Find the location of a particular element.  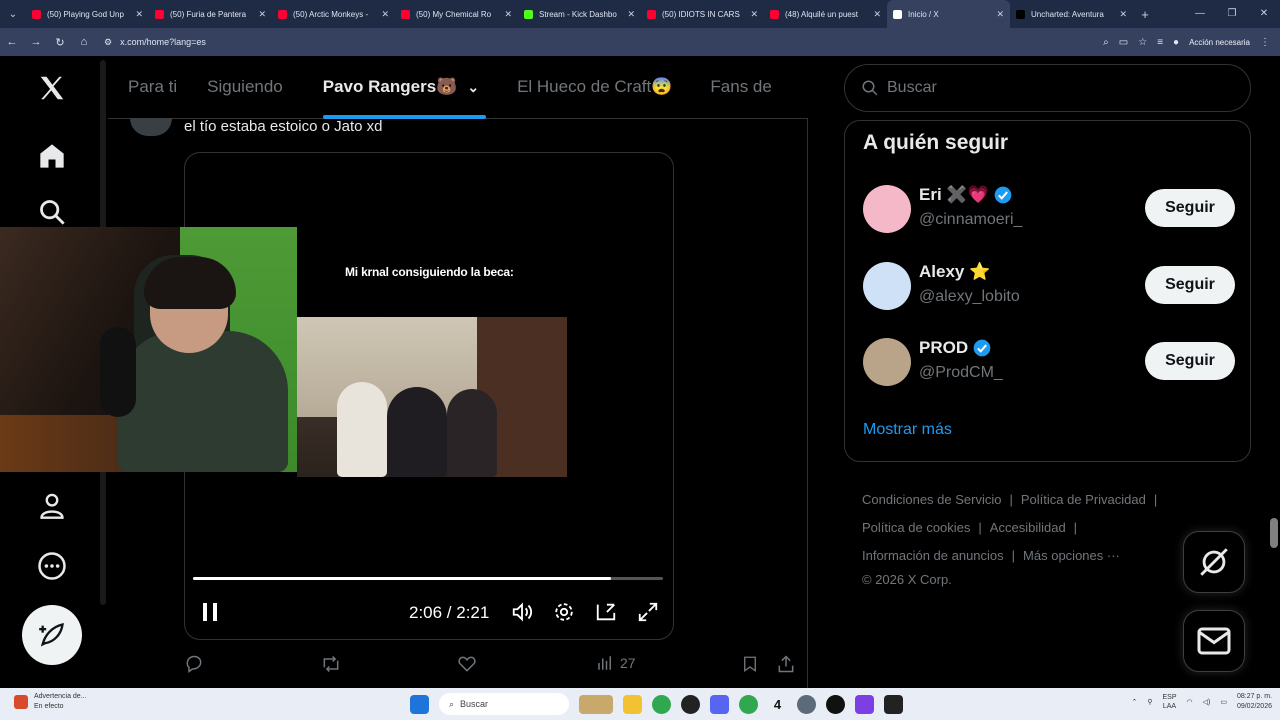

profile-nav-icon is located at coordinates (52, 506).